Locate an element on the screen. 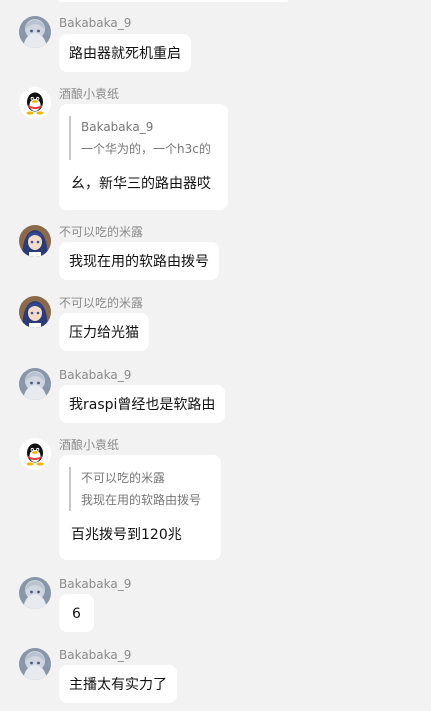  message-bubble: 我raspi曾经也是软路由 is located at coordinates (142, 404).